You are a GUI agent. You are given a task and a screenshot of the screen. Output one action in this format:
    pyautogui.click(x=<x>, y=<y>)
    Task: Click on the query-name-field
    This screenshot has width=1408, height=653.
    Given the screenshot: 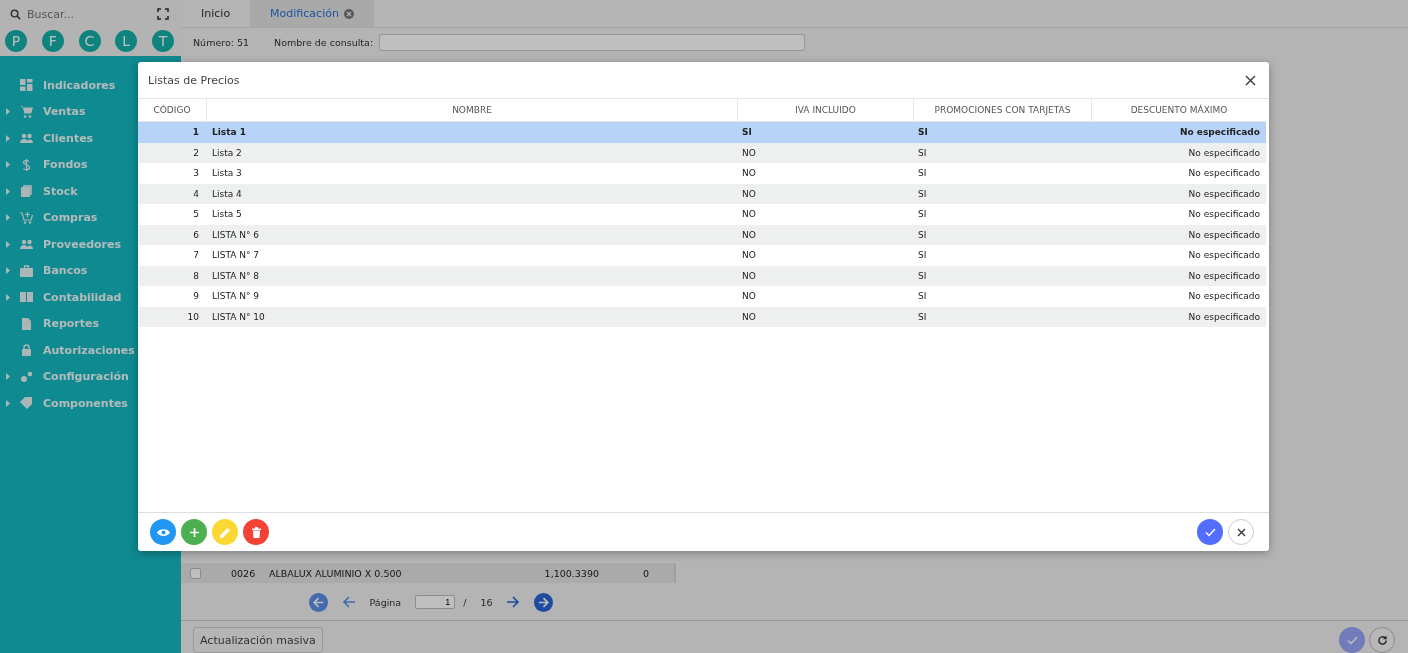 What is the action you would take?
    pyautogui.click(x=592, y=42)
    